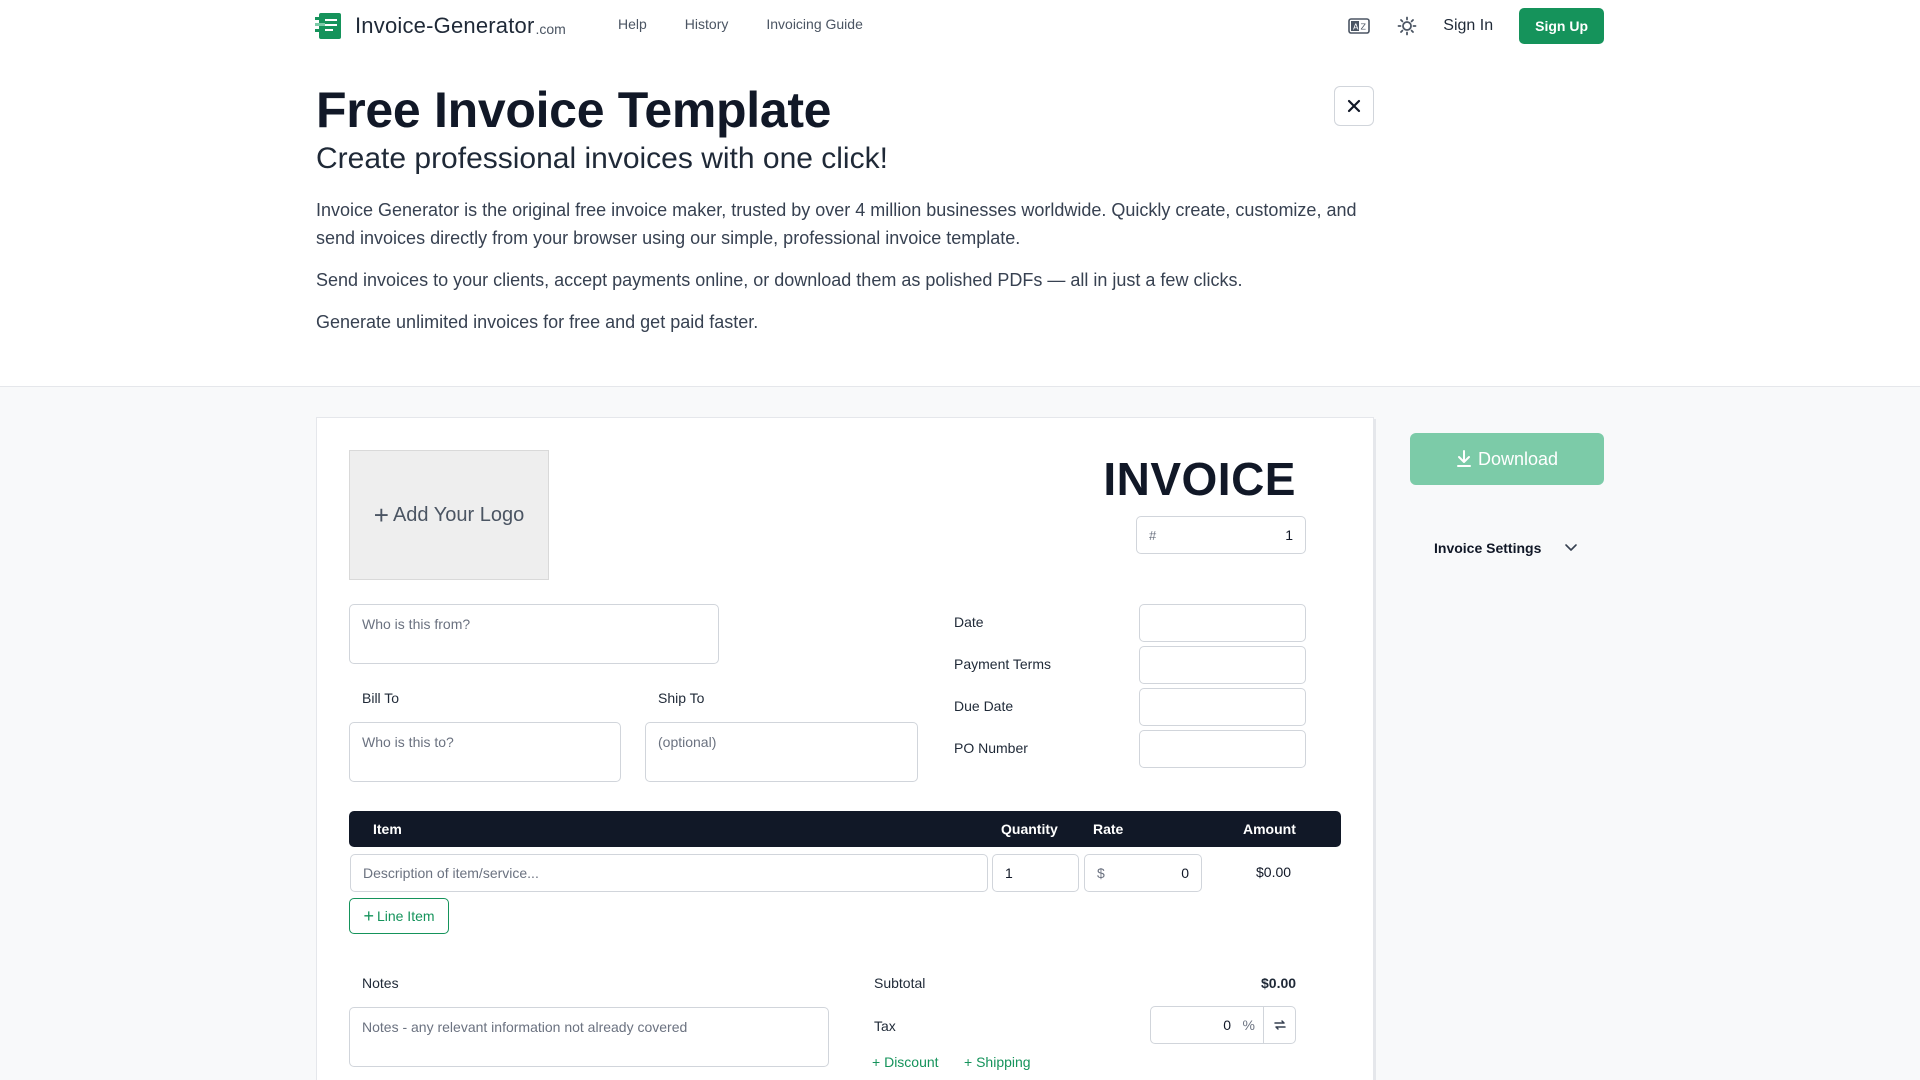 This screenshot has height=1080, width=1920. Describe the element at coordinates (445, 25) in the screenshot. I see `brand-name: Invoice-Generator` at that location.